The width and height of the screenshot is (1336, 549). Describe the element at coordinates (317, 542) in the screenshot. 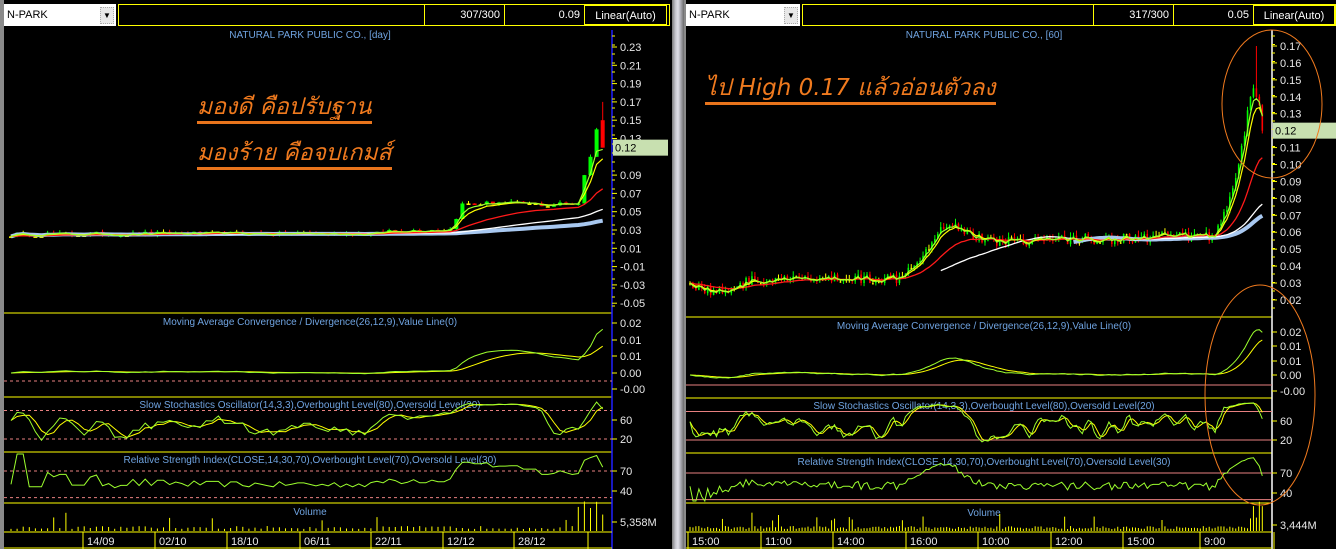

I see `date-label: 06/11` at that location.